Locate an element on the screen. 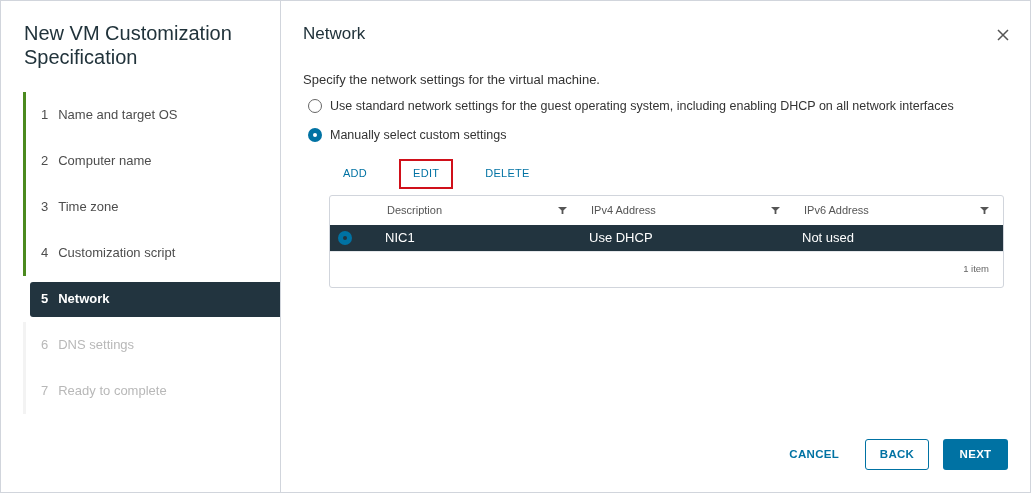  column-header: IPv6 Address is located at coordinates (836, 210).